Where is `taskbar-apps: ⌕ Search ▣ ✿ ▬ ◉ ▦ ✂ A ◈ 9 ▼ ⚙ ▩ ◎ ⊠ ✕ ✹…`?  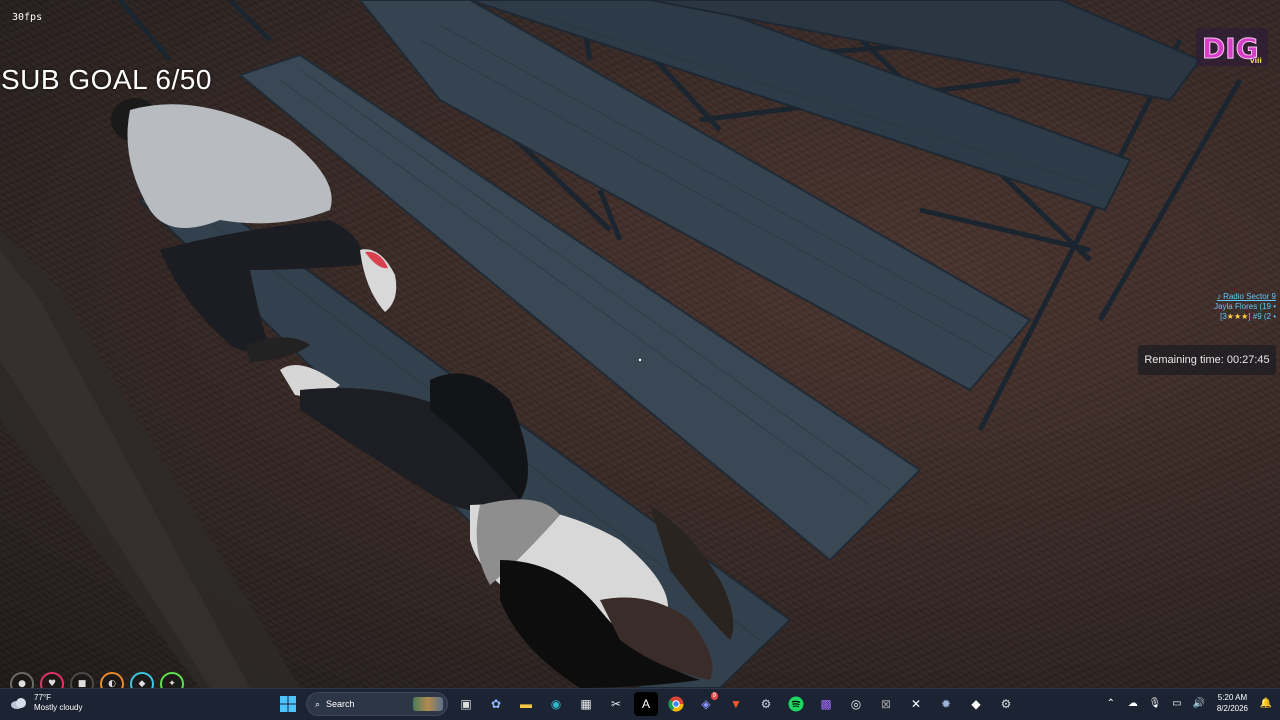 taskbar-apps: ⌕ Search ▣ ✿ ▬ ◉ ▦ ✂ A ◈ 9 ▼ ⚙ ▩ ◎ ⊠ ✕ ✹… is located at coordinates (647, 704).